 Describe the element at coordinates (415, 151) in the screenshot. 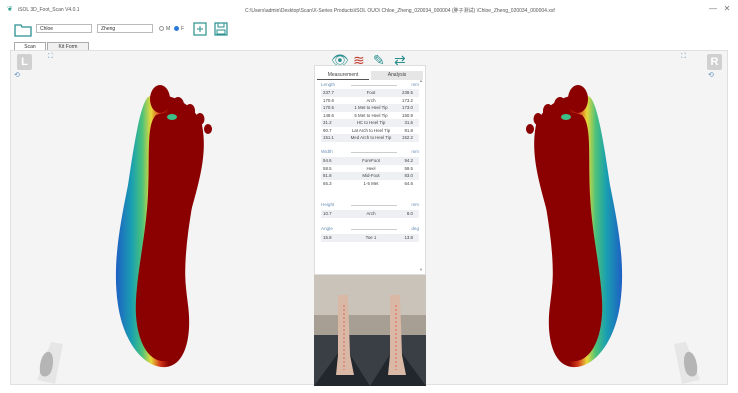

I see `width-unit: mm` at that location.